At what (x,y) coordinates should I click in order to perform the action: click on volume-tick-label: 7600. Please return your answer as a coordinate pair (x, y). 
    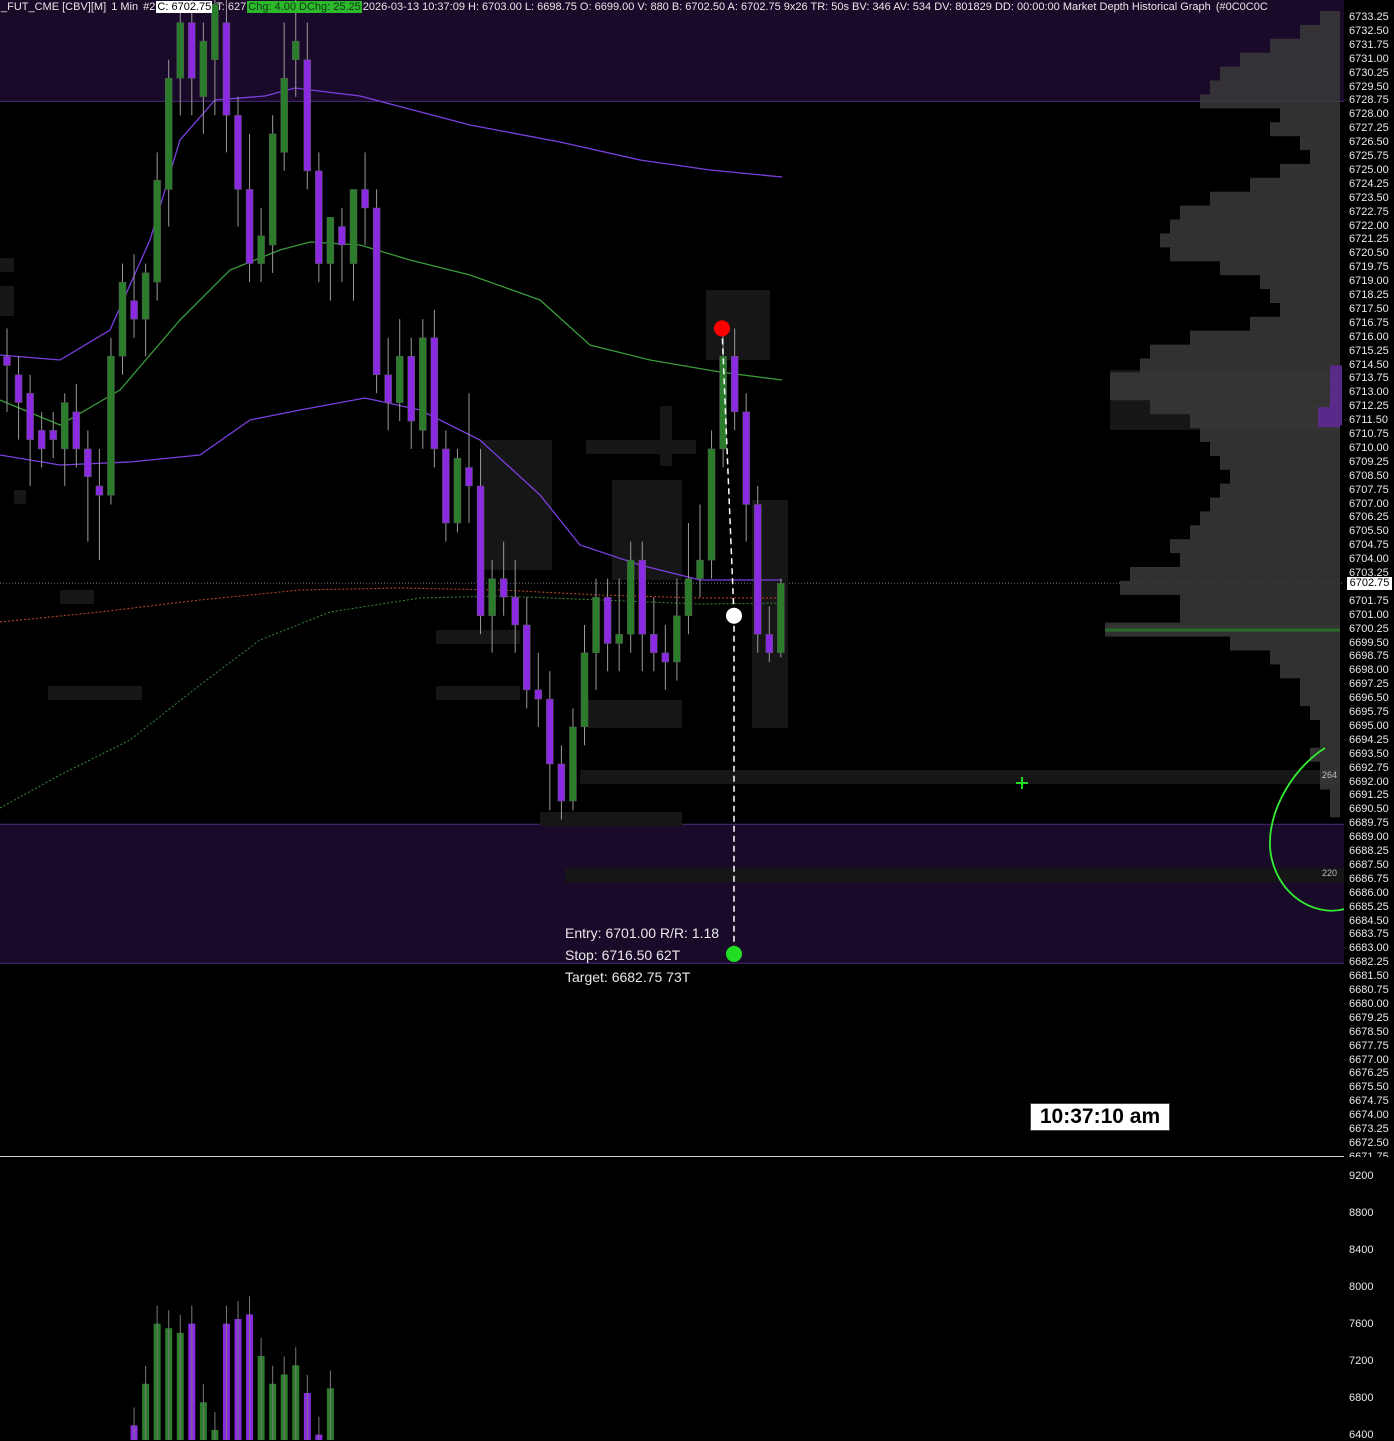
    Looking at the image, I should click on (1361, 1324).